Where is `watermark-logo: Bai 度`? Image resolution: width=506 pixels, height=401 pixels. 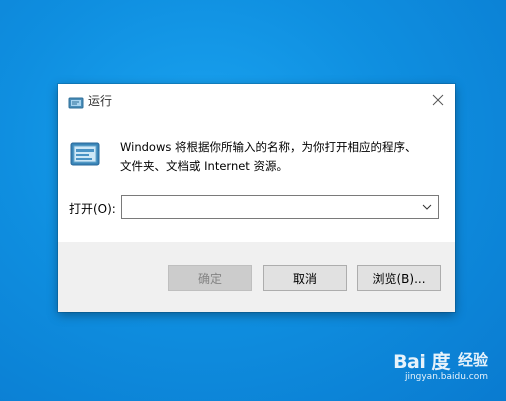
watermark-logo: Bai 度 is located at coordinates (421, 362).